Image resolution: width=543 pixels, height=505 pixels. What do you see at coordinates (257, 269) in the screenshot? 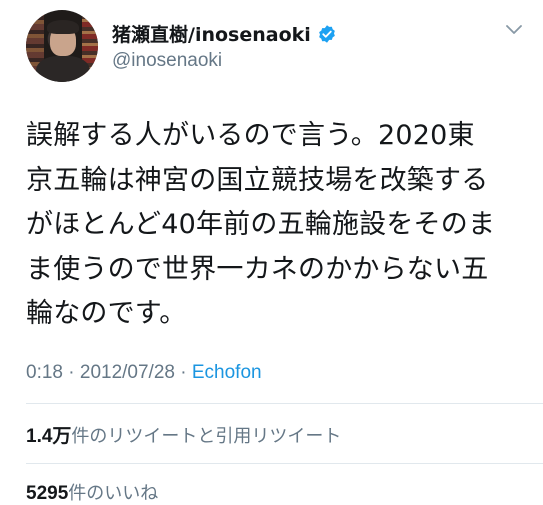
I see `tweet-text-line: ま使うので世界一カネのかからない五` at bounding box center [257, 269].